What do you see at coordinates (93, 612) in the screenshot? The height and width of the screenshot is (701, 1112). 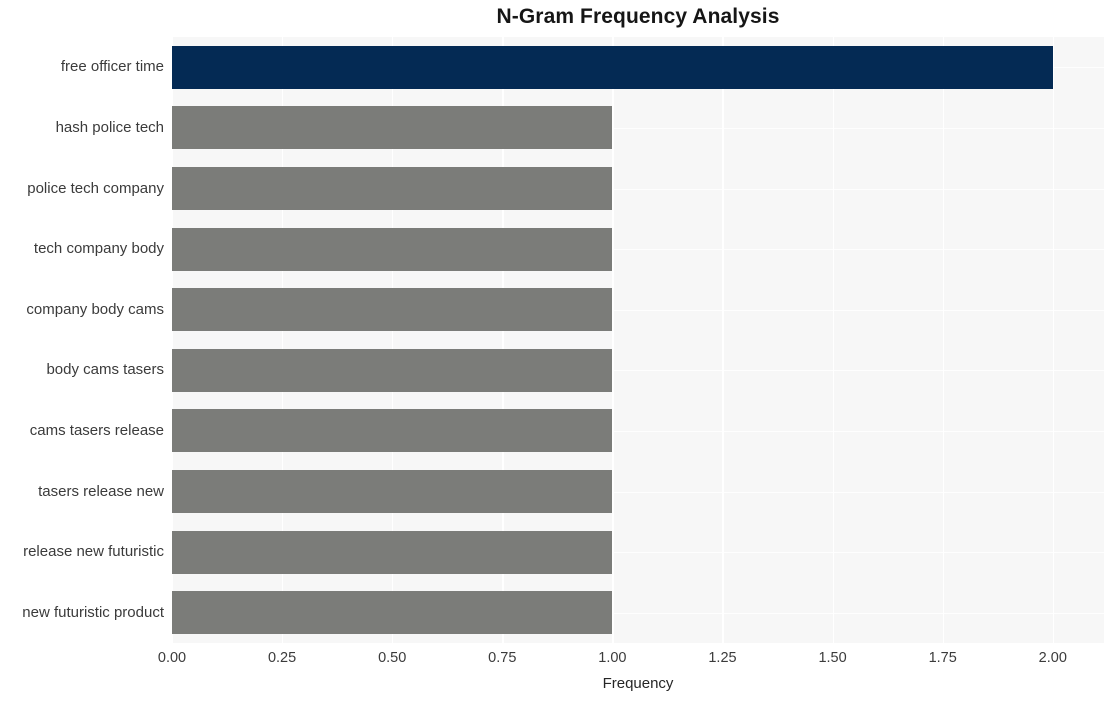 I see `y-tick-label: new futuristic product` at bounding box center [93, 612].